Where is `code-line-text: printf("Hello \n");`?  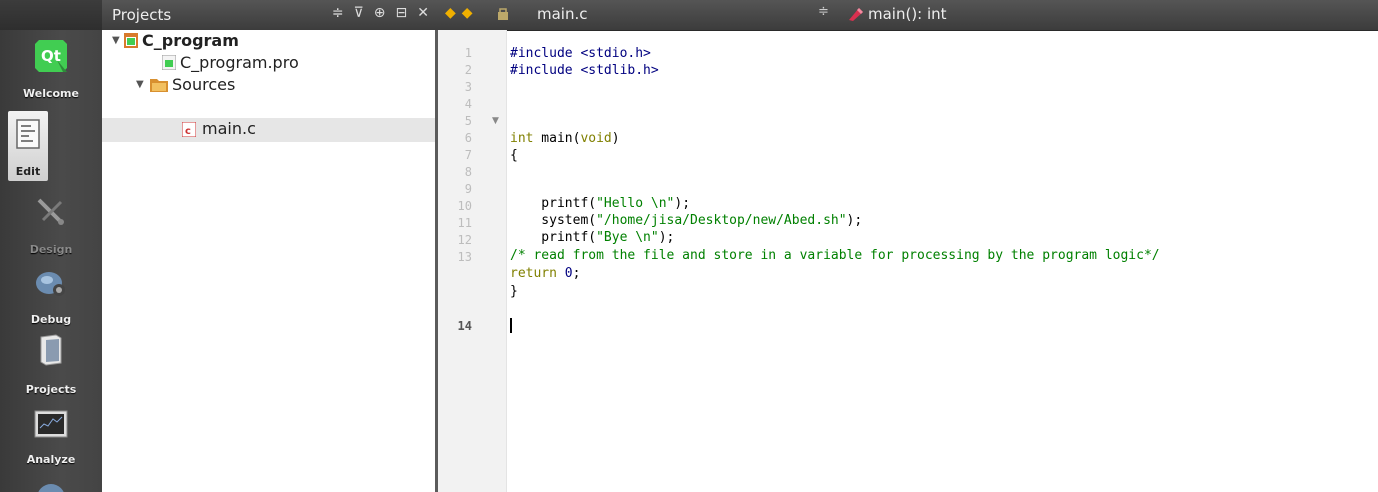 code-line-text: printf("Hello \n"); is located at coordinates (600, 203).